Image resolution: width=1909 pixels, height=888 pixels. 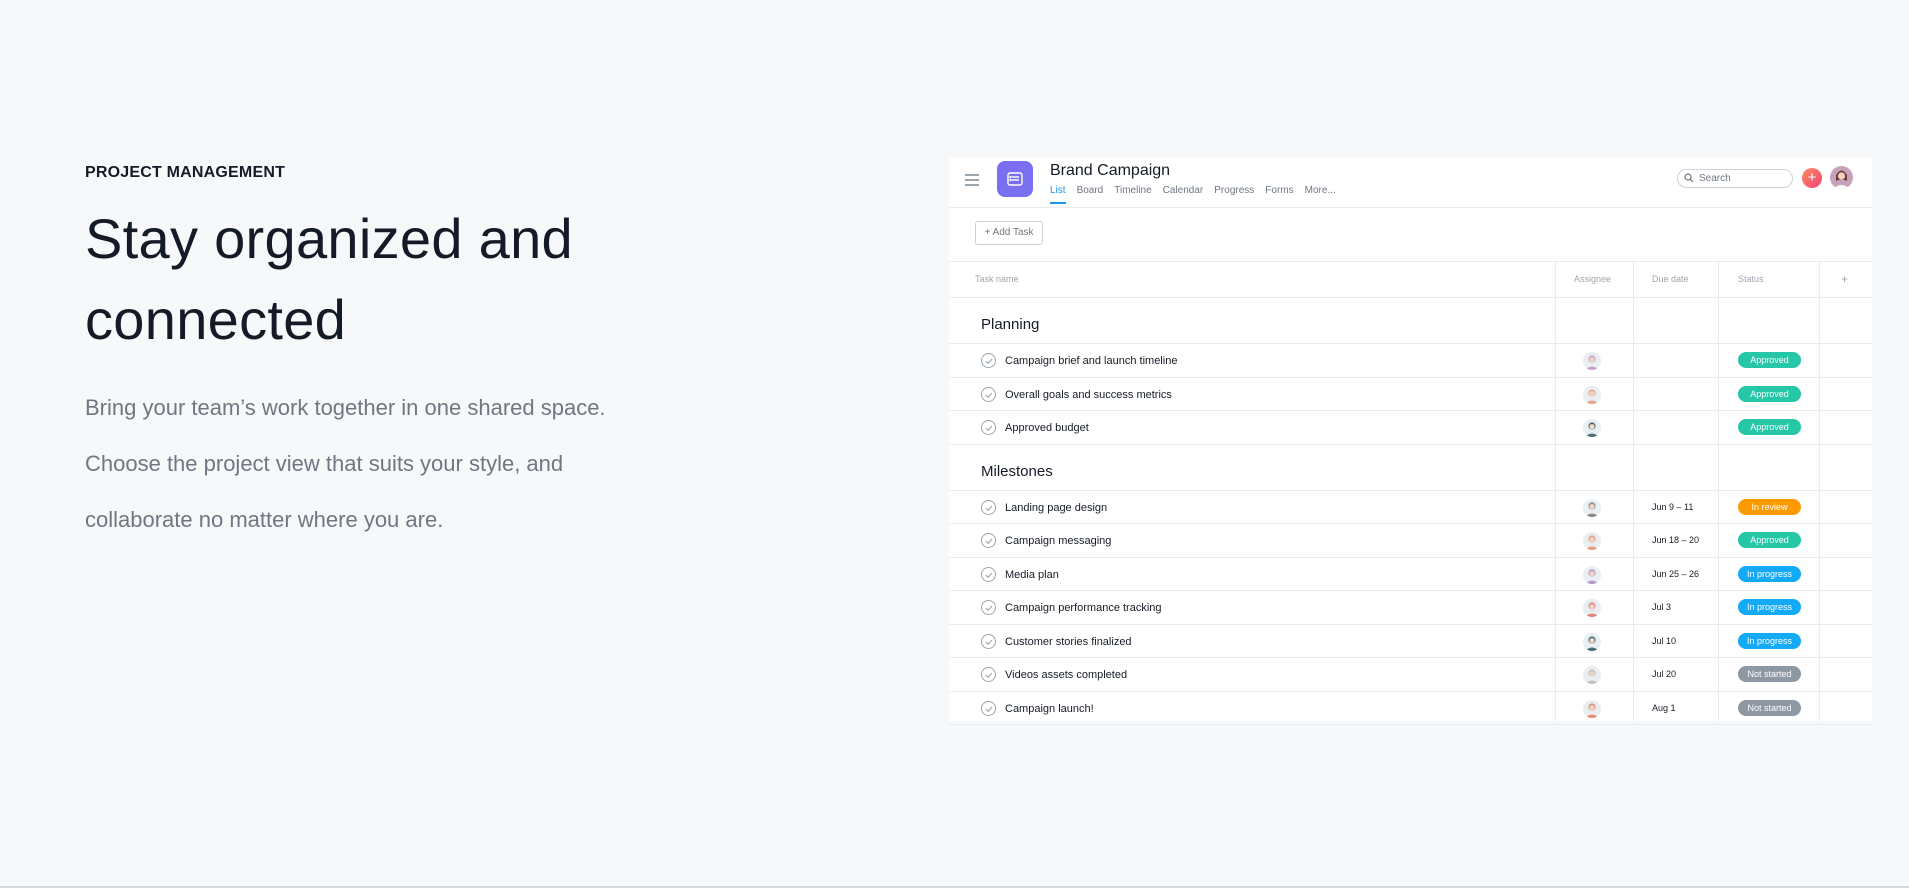 What do you see at coordinates (1017, 471) in the screenshot?
I see `section-title: Milestones` at bounding box center [1017, 471].